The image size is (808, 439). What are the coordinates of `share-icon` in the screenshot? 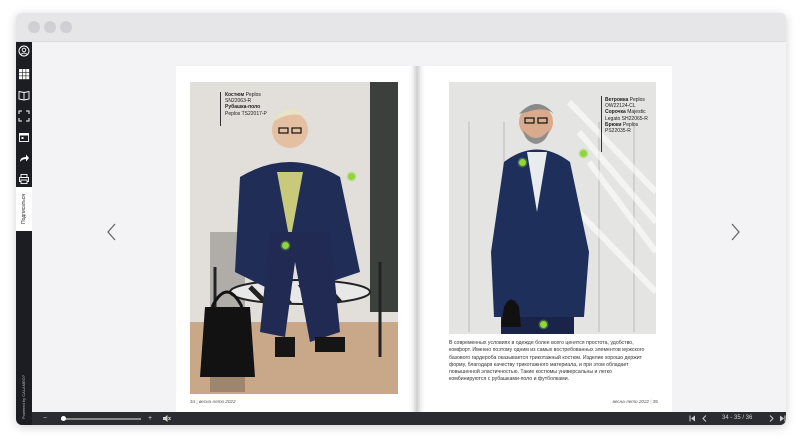 It's located at (24, 158).